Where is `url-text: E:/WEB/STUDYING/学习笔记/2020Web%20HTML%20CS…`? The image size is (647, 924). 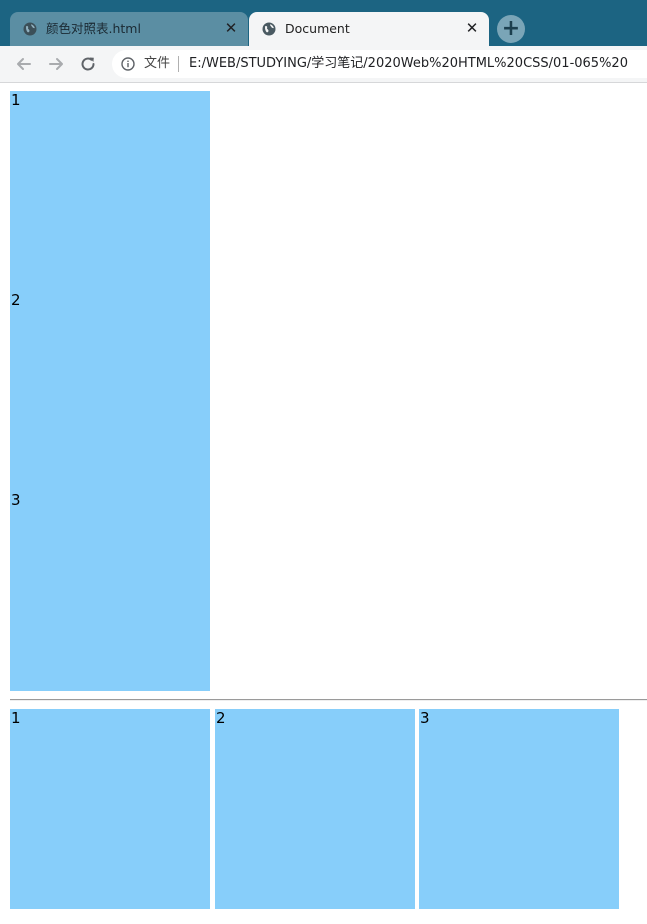 url-text: E:/WEB/STUDYING/学习笔记/2020Web%20HTML%20CS… is located at coordinates (408, 64).